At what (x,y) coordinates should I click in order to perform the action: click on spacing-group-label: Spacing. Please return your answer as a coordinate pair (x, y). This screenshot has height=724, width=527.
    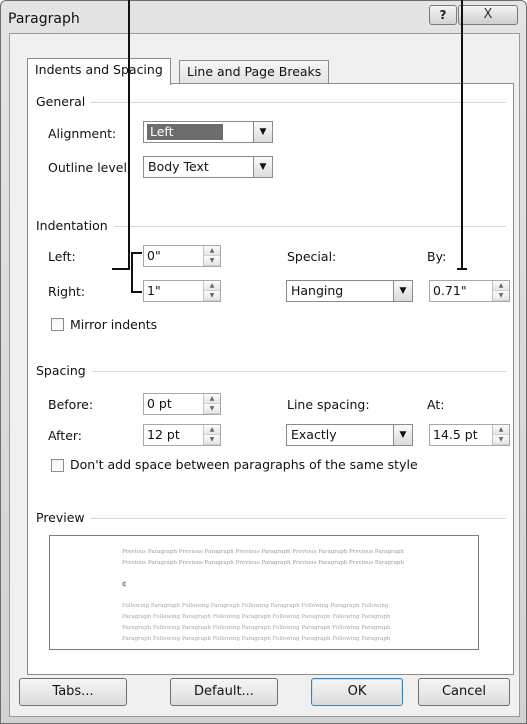
    Looking at the image, I should click on (64, 370).